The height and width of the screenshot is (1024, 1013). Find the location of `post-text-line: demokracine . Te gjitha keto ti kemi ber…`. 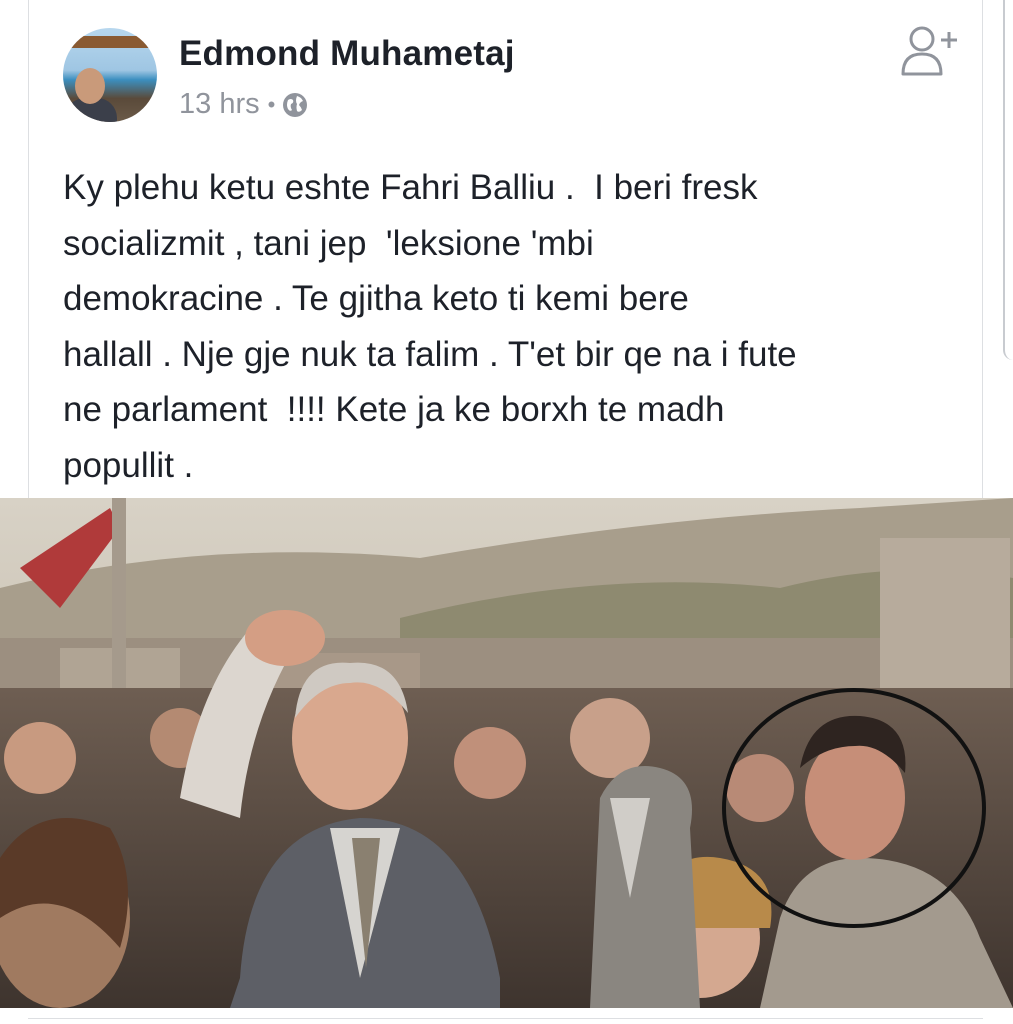

post-text-line: demokracine . Te gjitha keto ti kemi ber… is located at coordinates (376, 298).